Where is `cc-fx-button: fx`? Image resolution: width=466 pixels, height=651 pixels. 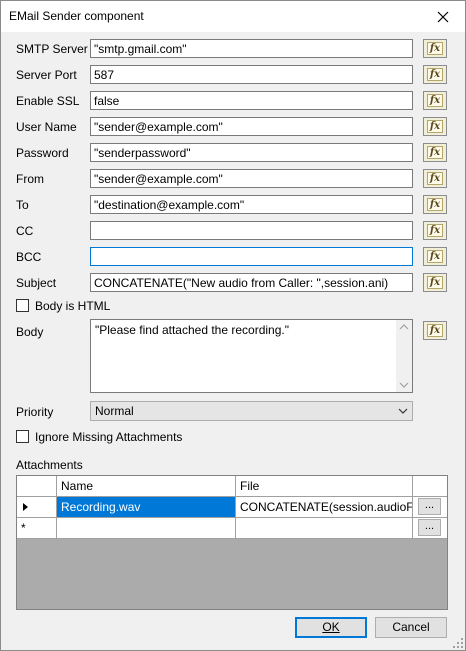
cc-fx-button: fx is located at coordinates (435, 230).